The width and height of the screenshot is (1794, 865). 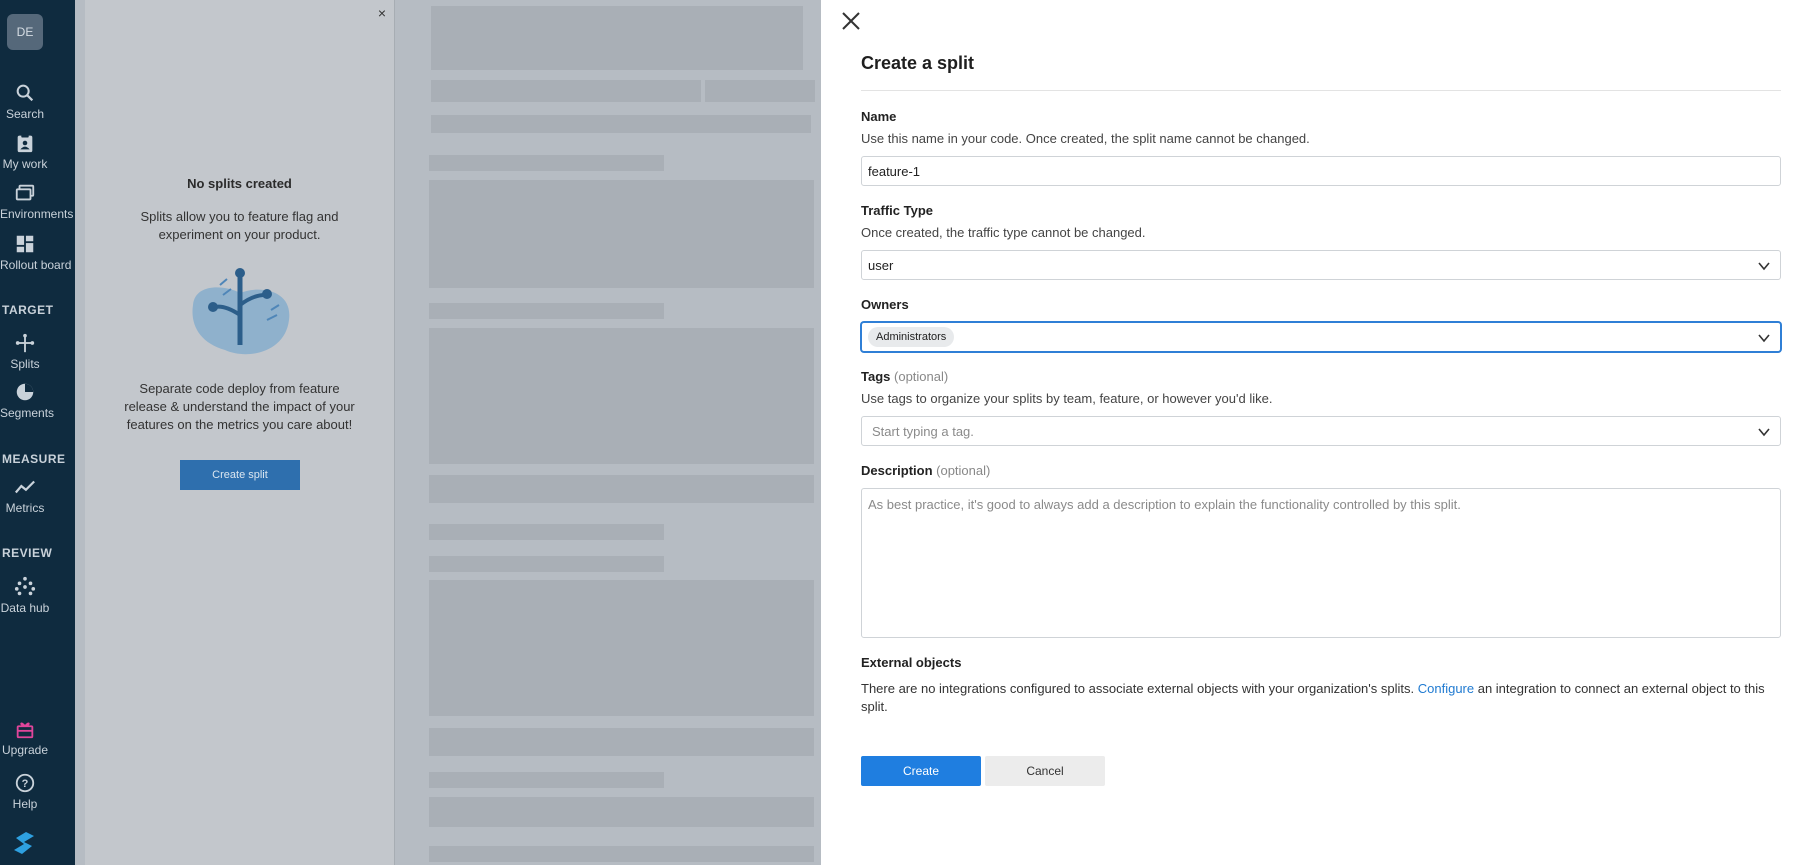 What do you see at coordinates (25, 495) in the screenshot?
I see `nav-metrics: Metrics` at bounding box center [25, 495].